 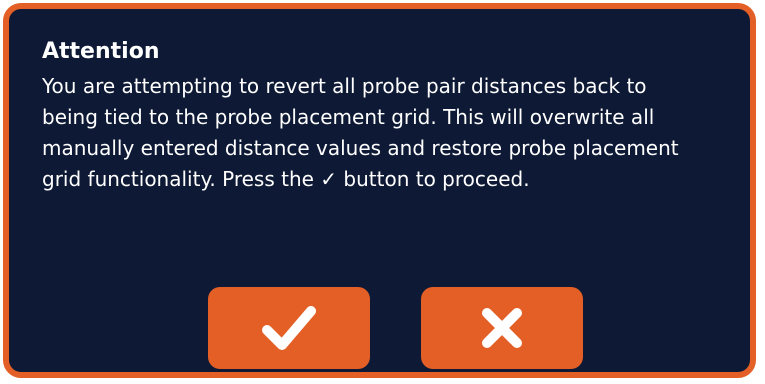 I want to click on close-icon, so click(x=502, y=328).